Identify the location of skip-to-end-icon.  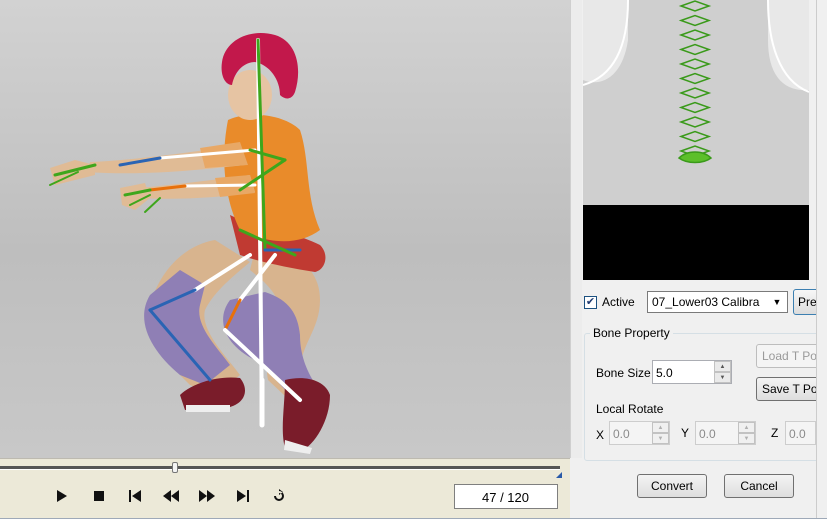
(243, 496).